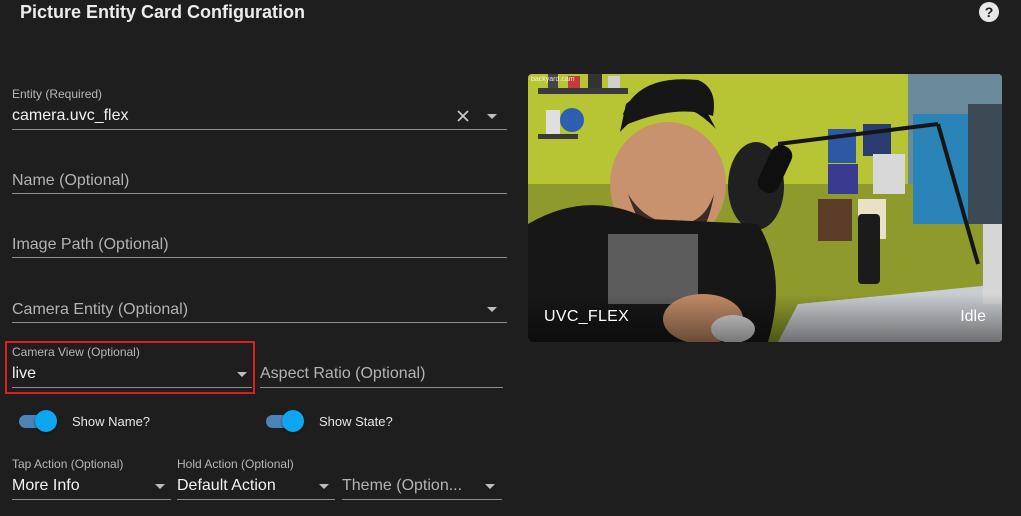 The width and height of the screenshot is (1021, 516). What do you see at coordinates (356, 421) in the screenshot?
I see `show-state-label: Show State?` at bounding box center [356, 421].